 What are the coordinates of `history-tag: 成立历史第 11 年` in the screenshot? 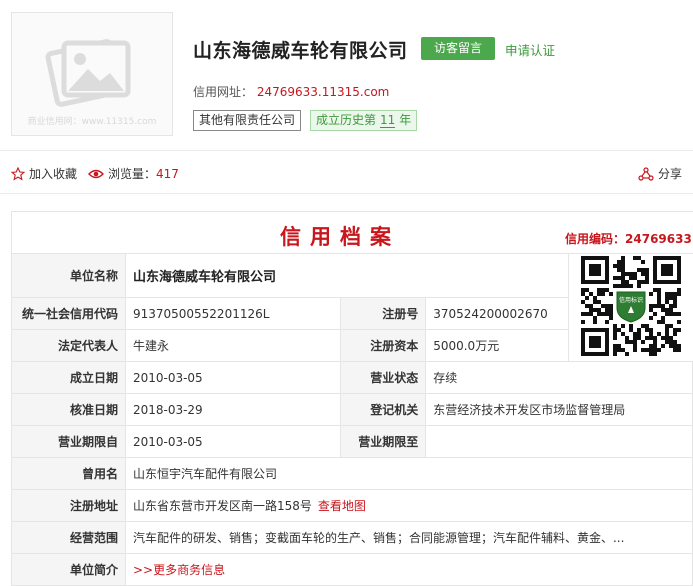 It's located at (364, 120).